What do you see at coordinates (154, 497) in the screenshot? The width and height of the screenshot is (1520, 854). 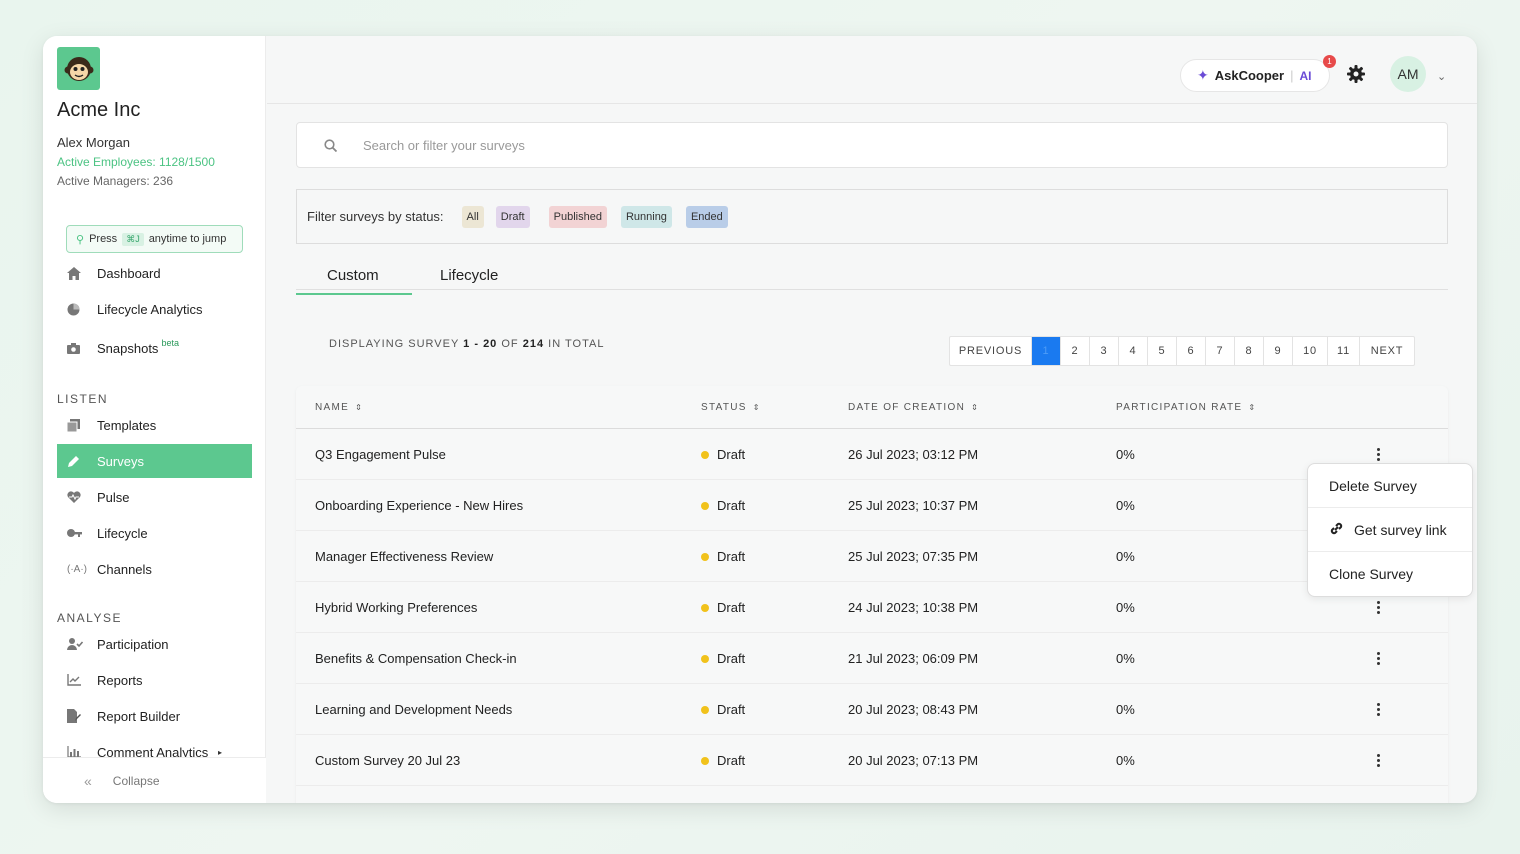 I see `nav-pulse: Pulse` at bounding box center [154, 497].